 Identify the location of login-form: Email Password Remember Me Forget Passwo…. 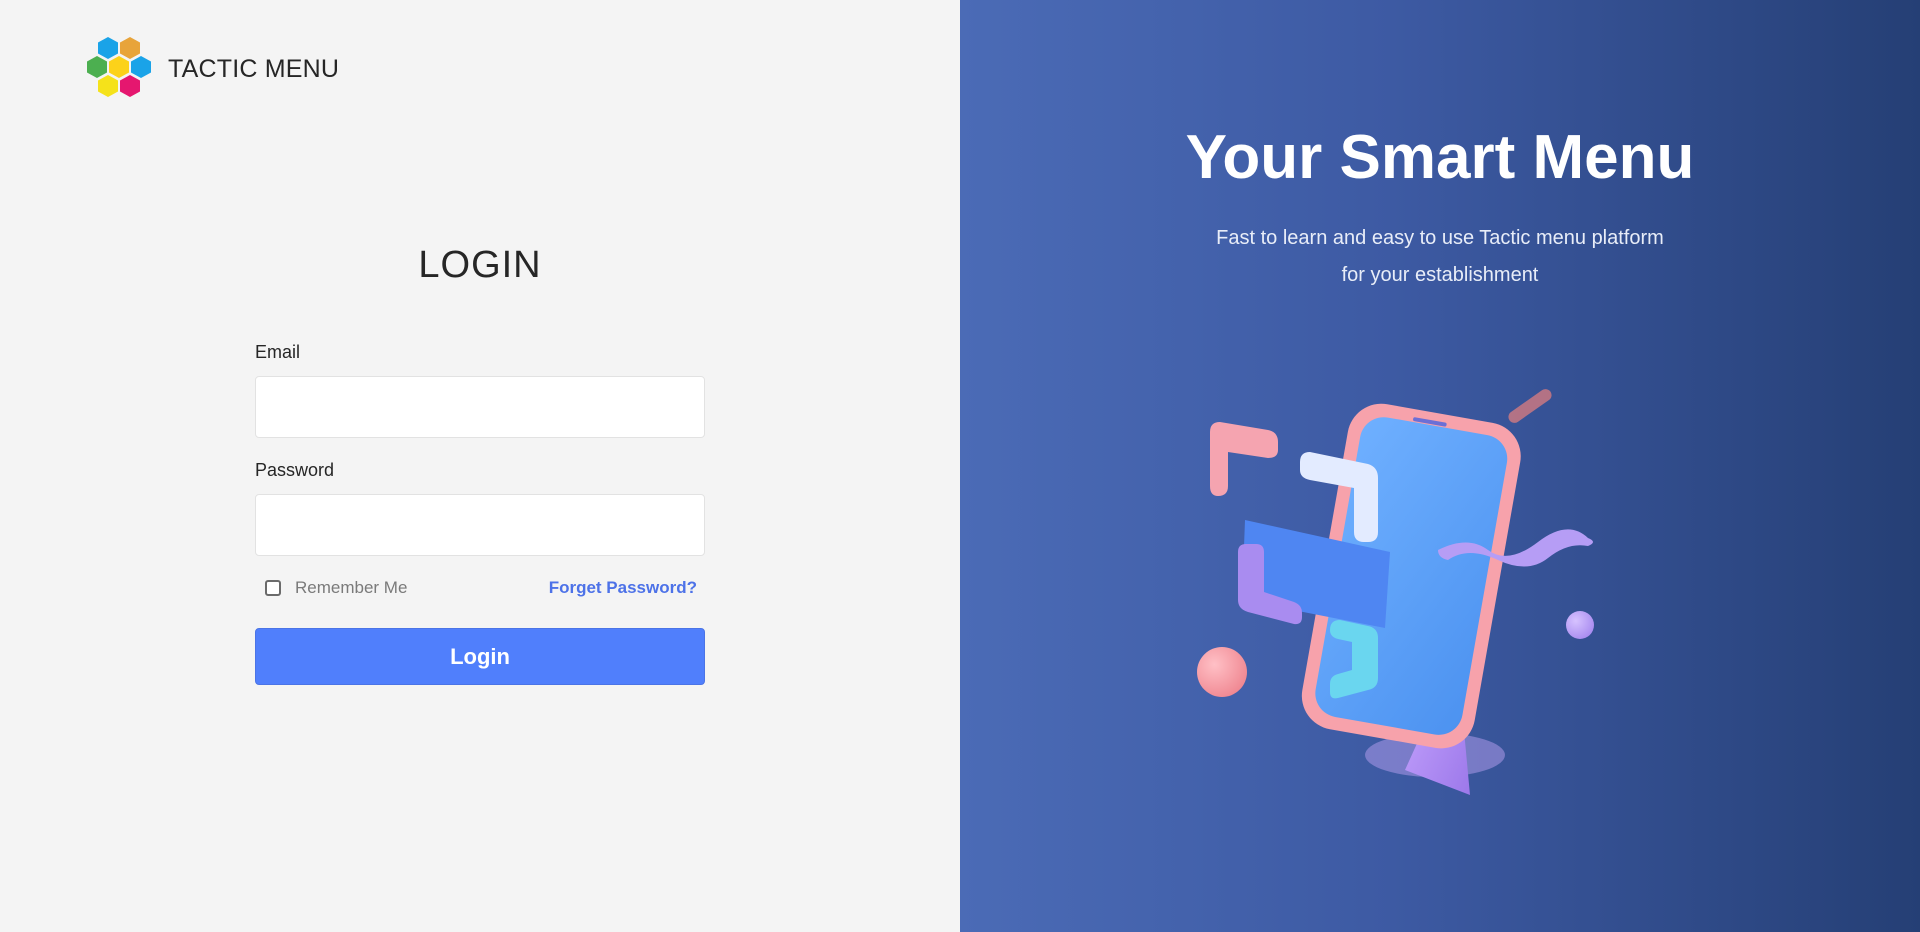
(480, 512).